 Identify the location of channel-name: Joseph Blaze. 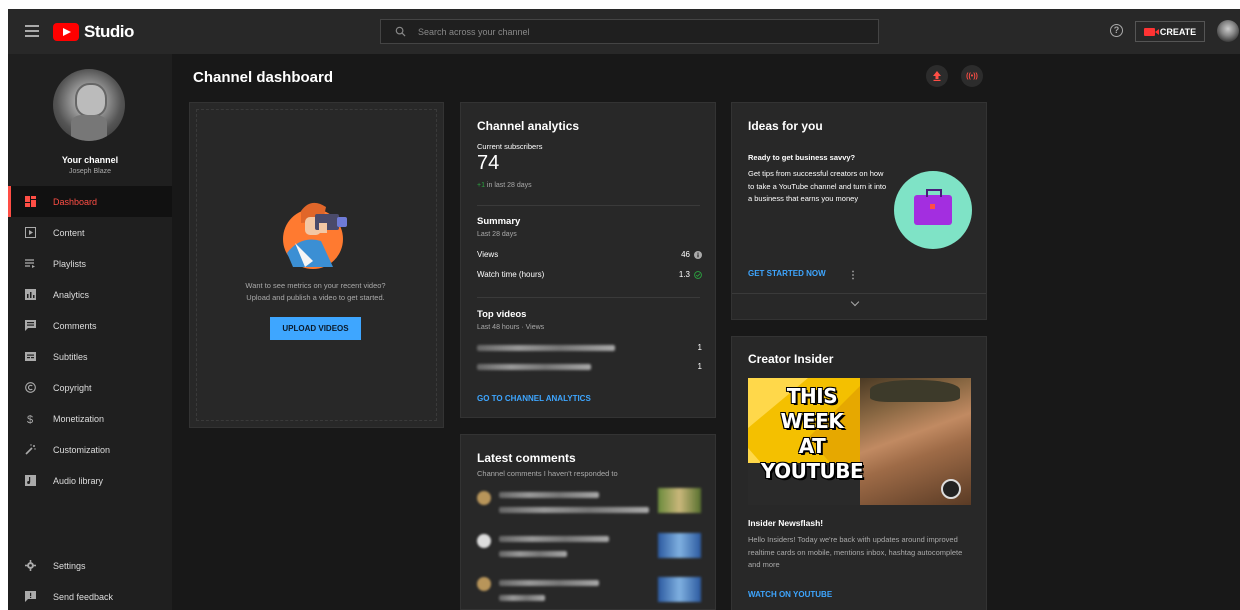
(90, 171).